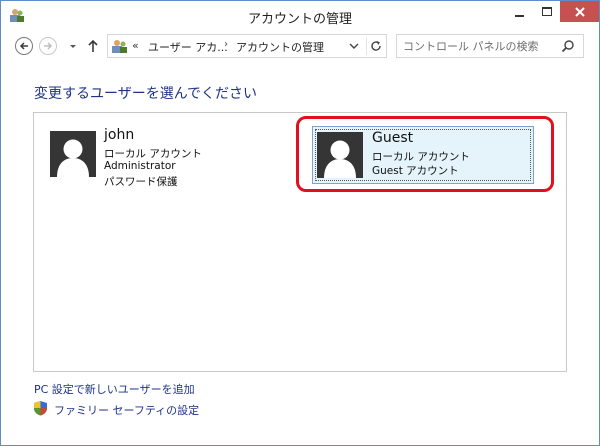 This screenshot has width=600, height=446. Describe the element at coordinates (135, 45) in the screenshot. I see `breadcrumb-overflow: «` at that location.